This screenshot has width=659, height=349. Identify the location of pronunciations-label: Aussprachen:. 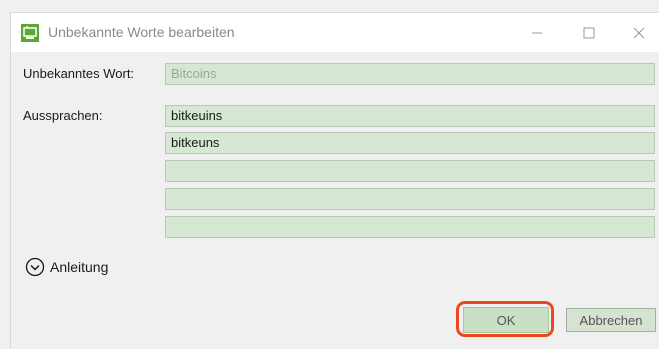
(63, 115).